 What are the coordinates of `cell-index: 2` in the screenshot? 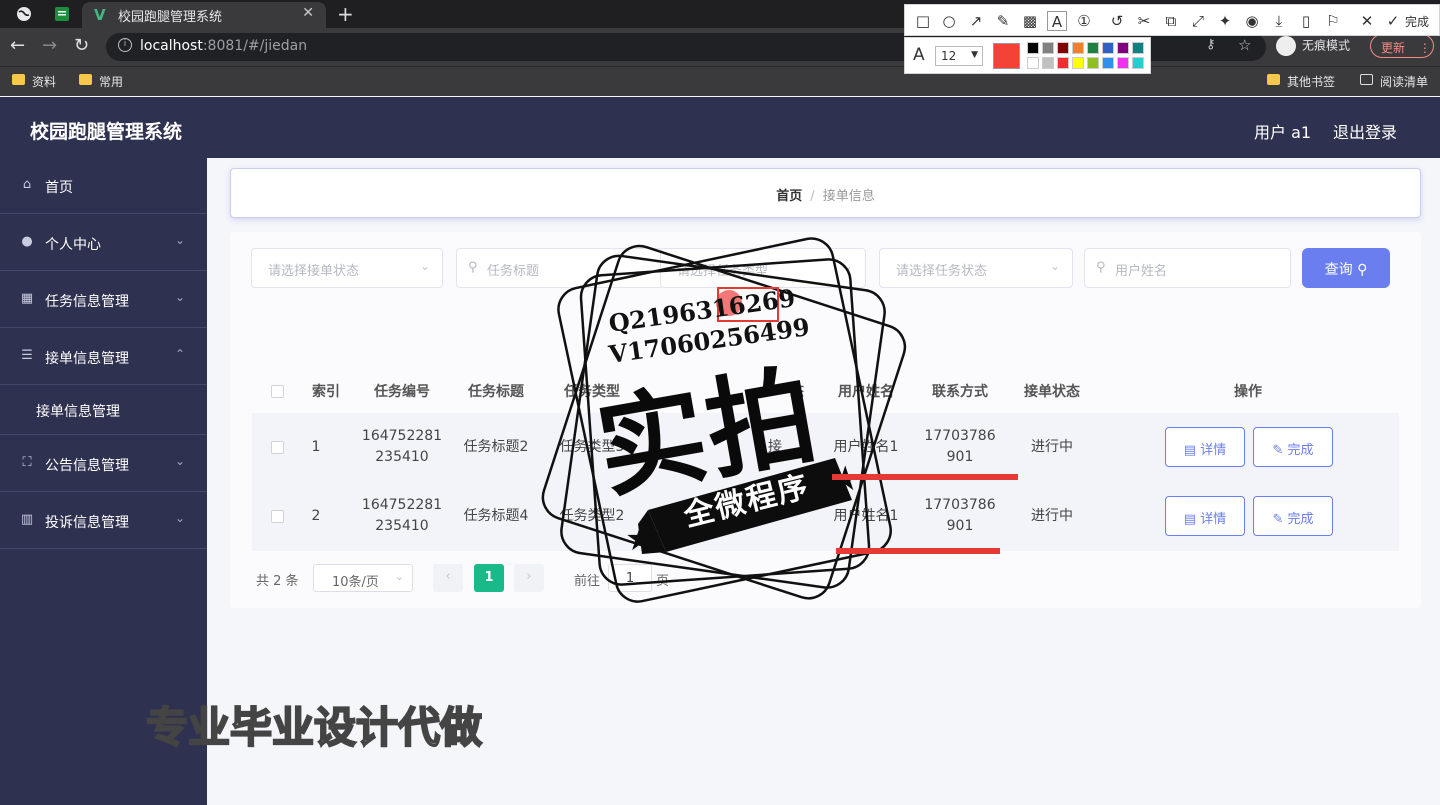 It's located at (316, 516).